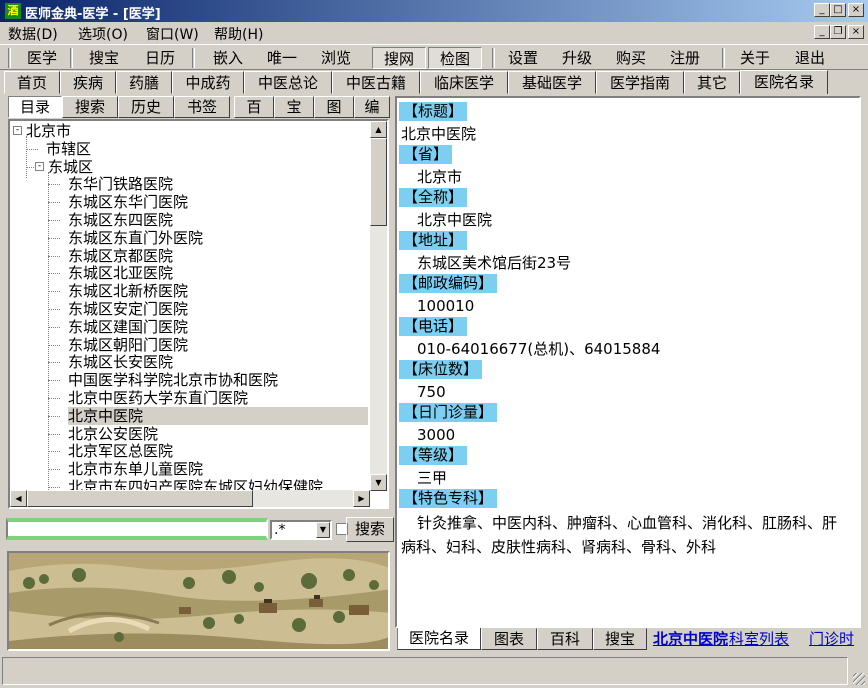 The height and width of the screenshot is (688, 868). Describe the element at coordinates (120, 220) in the screenshot. I see `tree-item: 东城区东四医院` at that location.